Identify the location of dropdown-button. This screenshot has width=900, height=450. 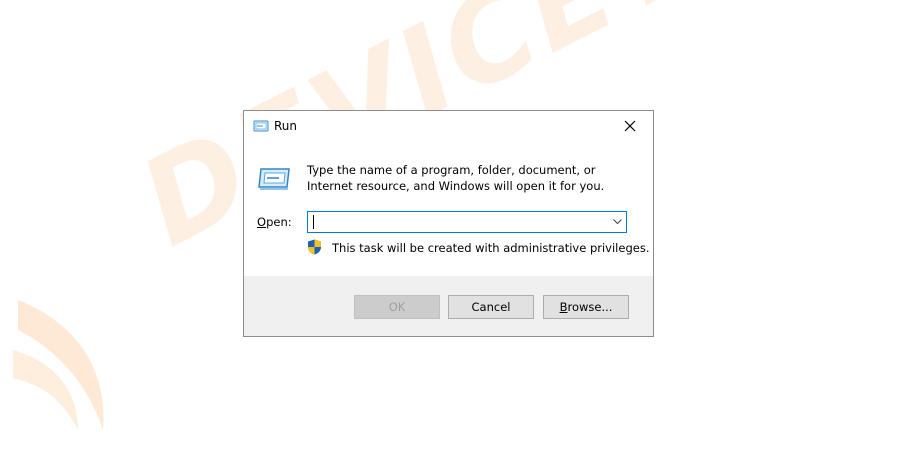
(617, 222).